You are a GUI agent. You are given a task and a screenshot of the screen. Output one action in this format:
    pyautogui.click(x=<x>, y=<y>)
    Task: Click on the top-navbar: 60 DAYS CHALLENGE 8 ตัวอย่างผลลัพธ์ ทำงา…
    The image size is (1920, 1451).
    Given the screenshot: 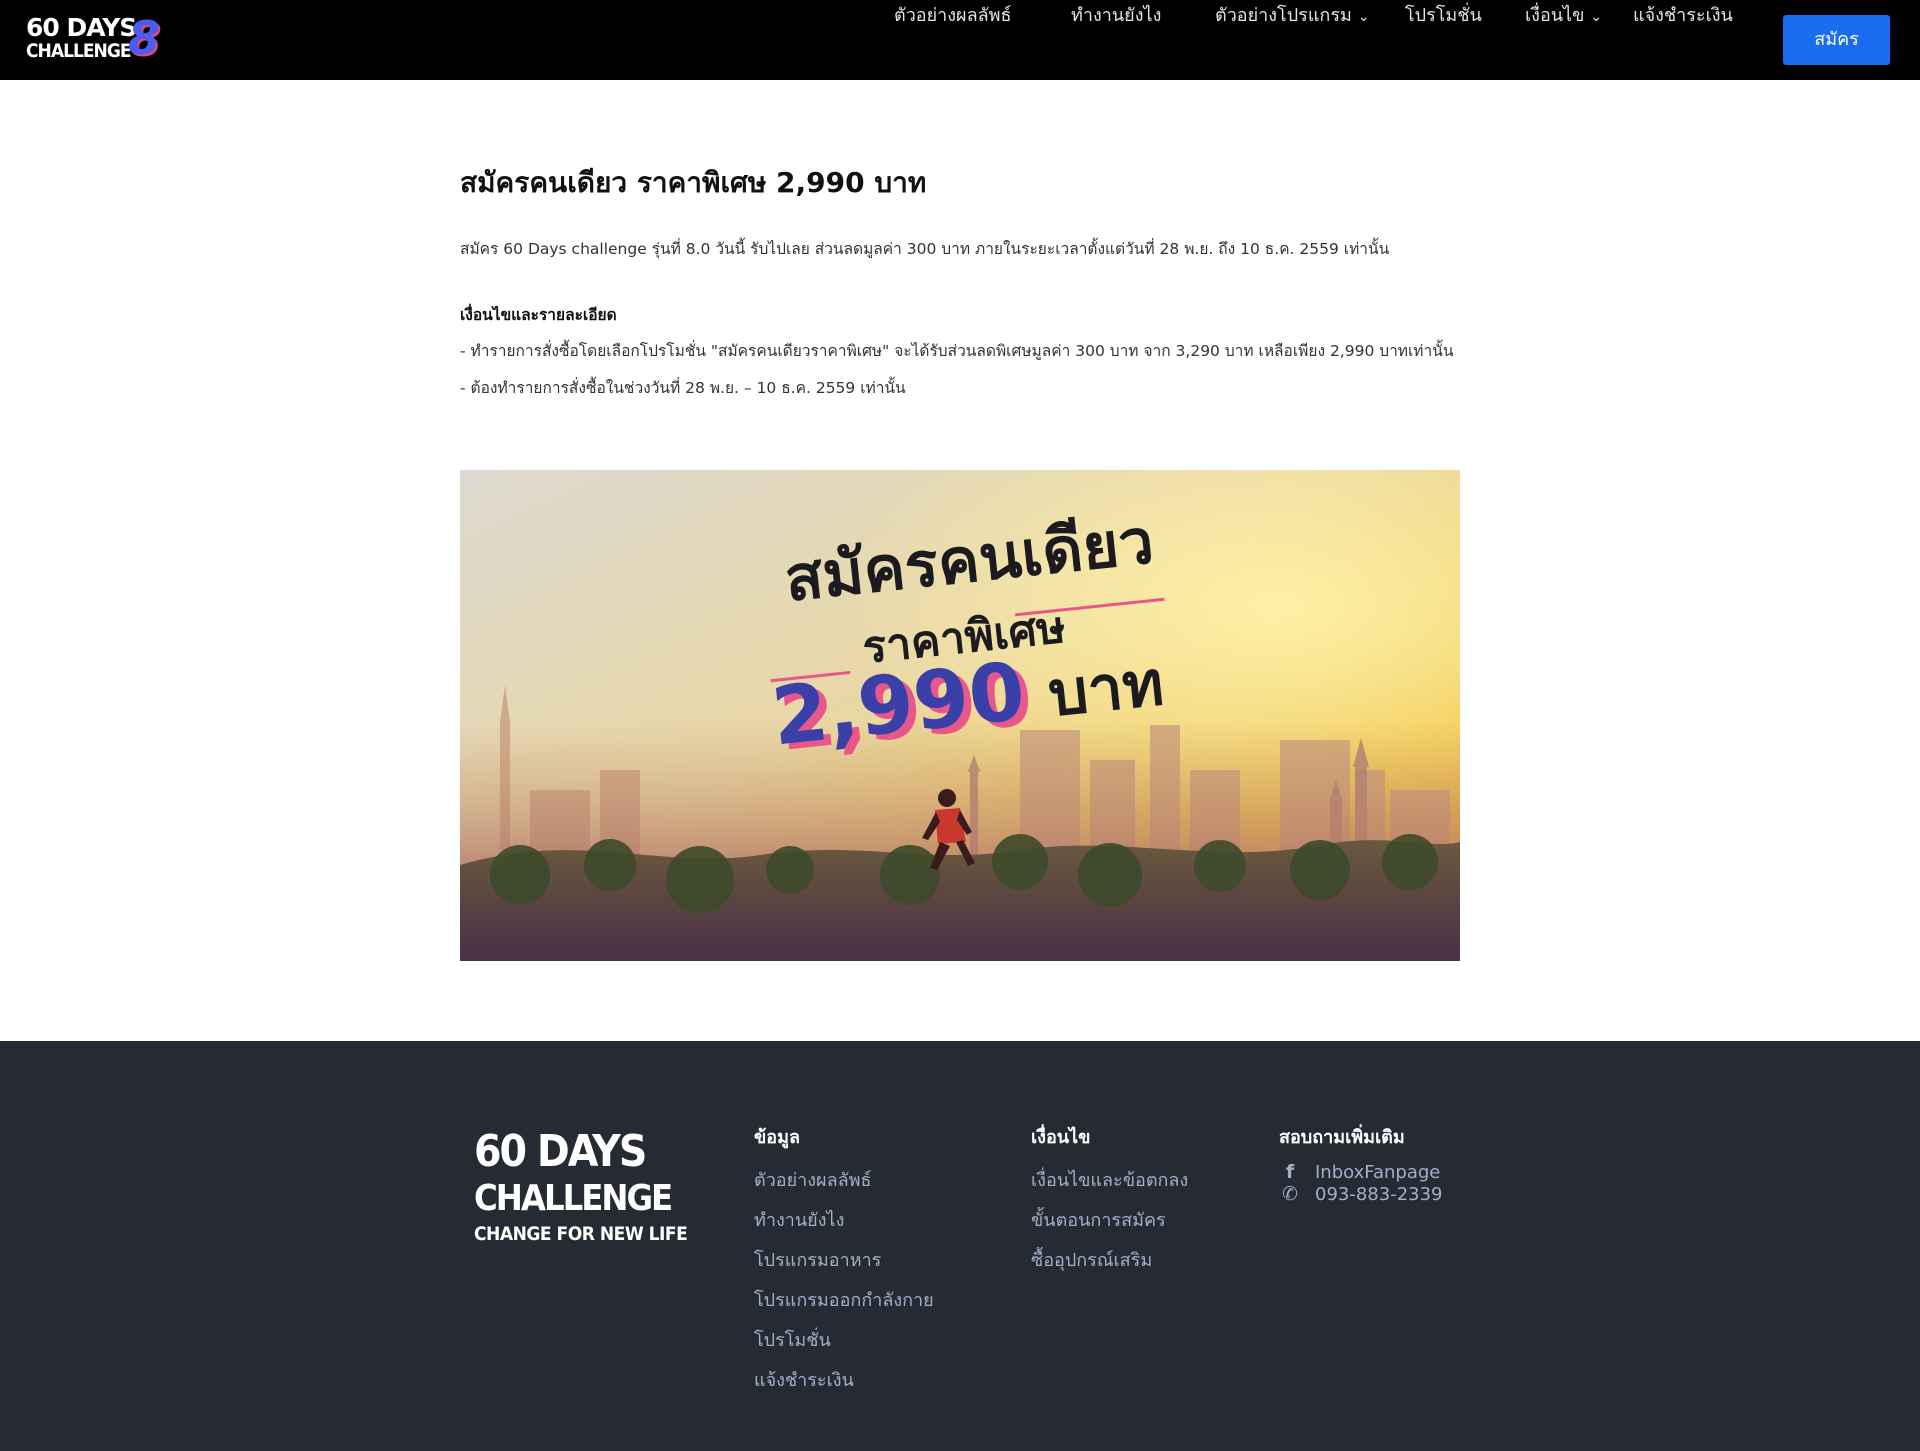 What is the action you would take?
    pyautogui.click(x=960, y=40)
    